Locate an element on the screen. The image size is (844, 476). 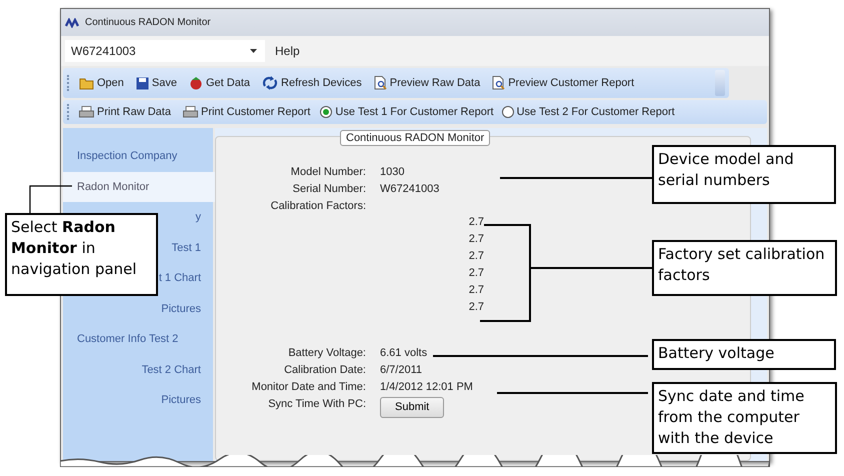
dropdown-arrow-icon is located at coordinates (253, 51).